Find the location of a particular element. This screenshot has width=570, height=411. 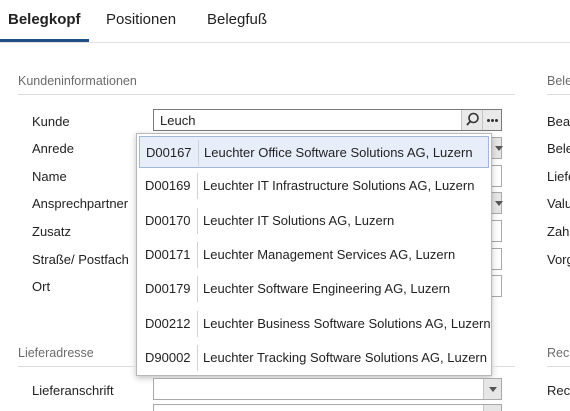

right-label-bele: Bele is located at coordinates (558, 148).